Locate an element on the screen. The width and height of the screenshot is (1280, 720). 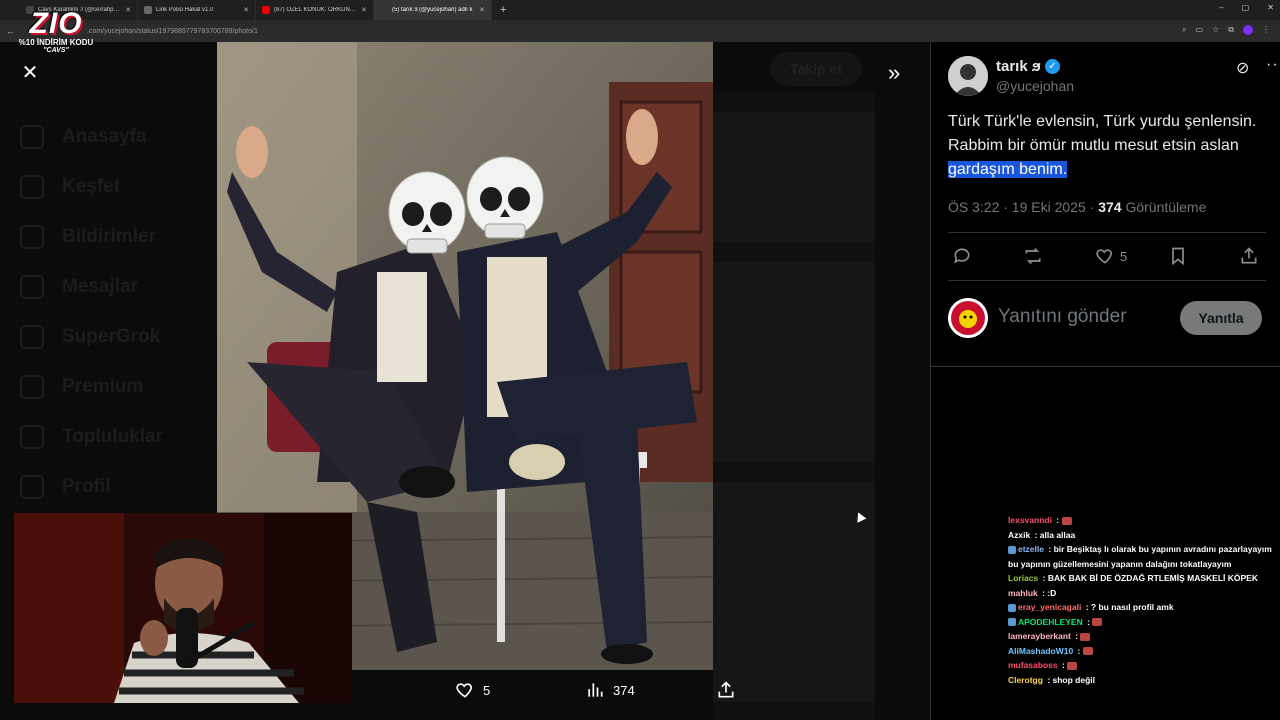
reply-button: Yanıtla is located at coordinates (1221, 318).